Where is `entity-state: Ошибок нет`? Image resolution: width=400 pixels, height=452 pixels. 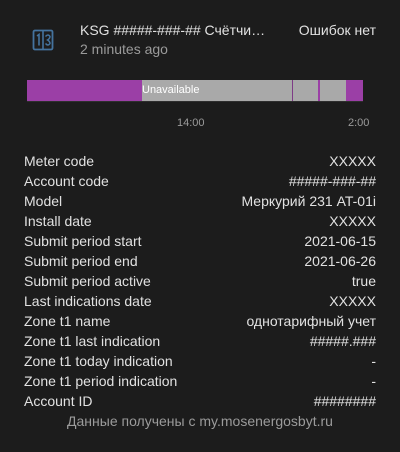 entity-state: Ошибок нет is located at coordinates (337, 30).